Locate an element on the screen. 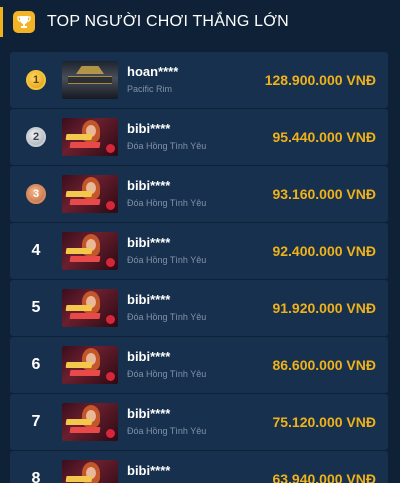 The image size is (400, 483). win-amount: 86.600.000 VNĐ is located at coordinates (324, 365).